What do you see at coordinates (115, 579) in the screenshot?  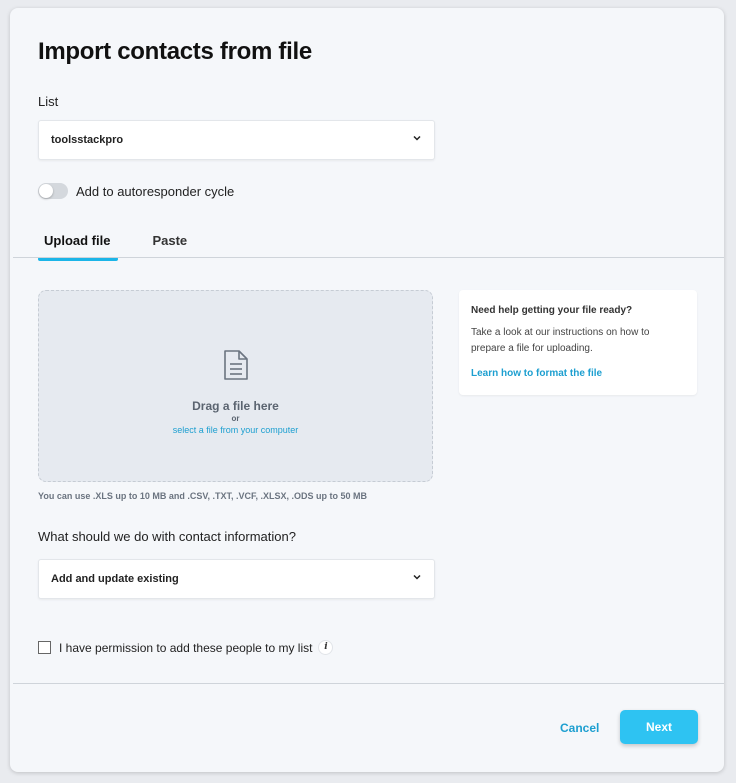 I see `contact-info-select-value: Add and update existing` at bounding box center [115, 579].